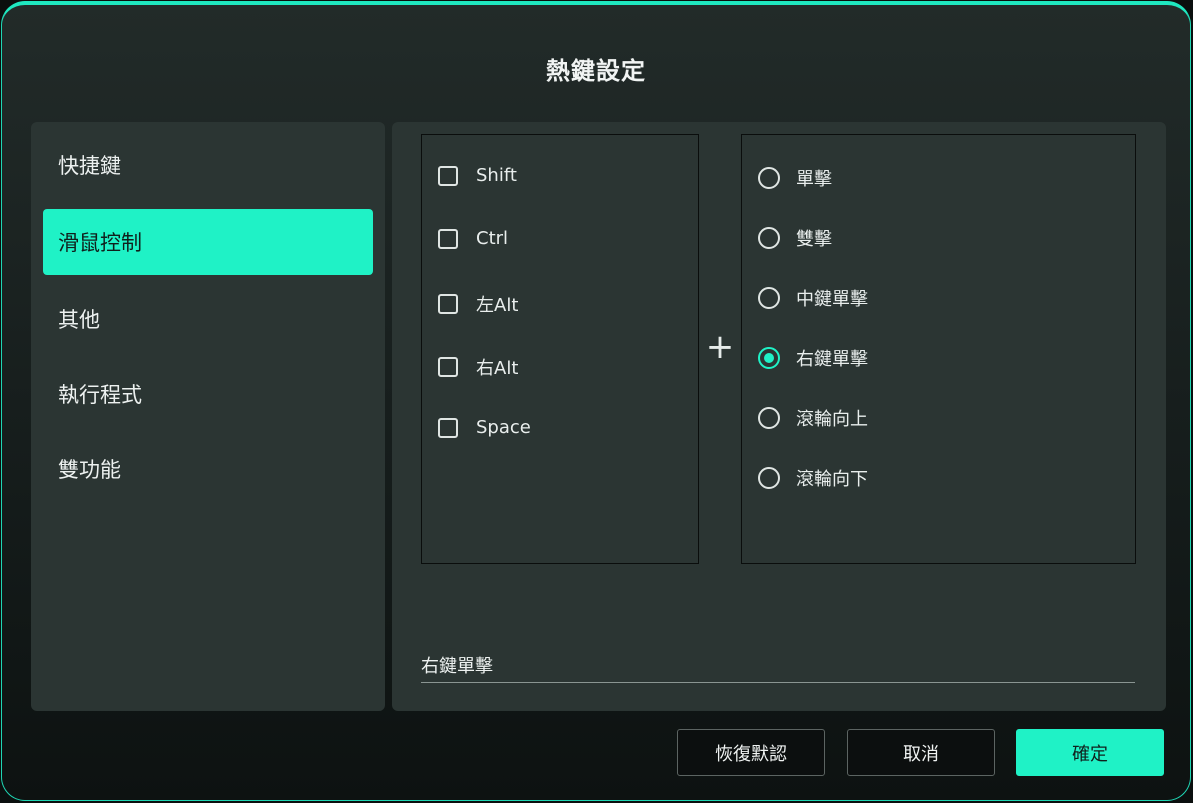  I want to click on confirm-button: 確定, so click(1090, 752).